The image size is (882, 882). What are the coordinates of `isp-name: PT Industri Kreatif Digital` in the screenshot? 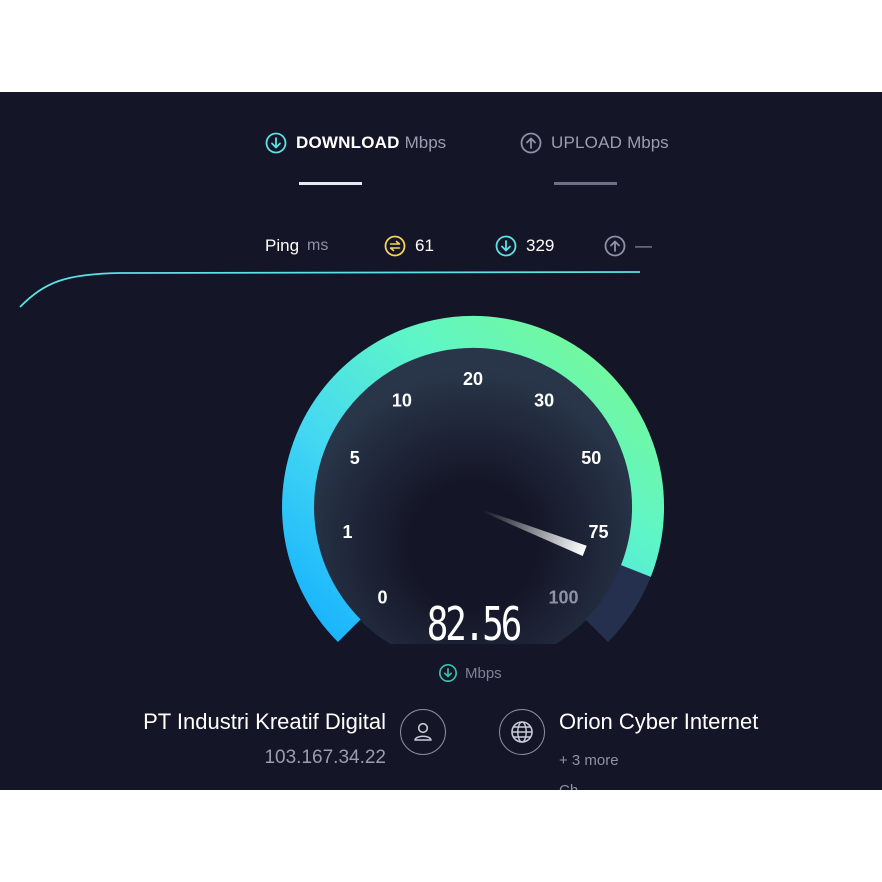 It's located at (264, 721).